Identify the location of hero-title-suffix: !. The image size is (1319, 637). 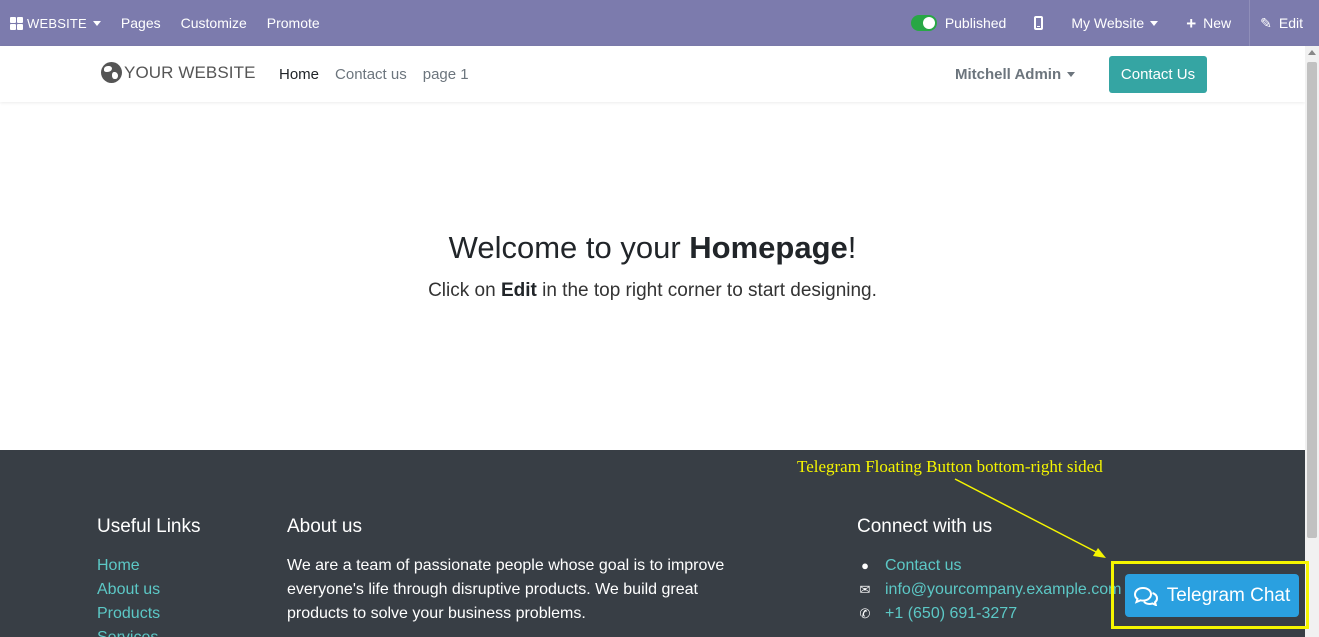
(852, 247).